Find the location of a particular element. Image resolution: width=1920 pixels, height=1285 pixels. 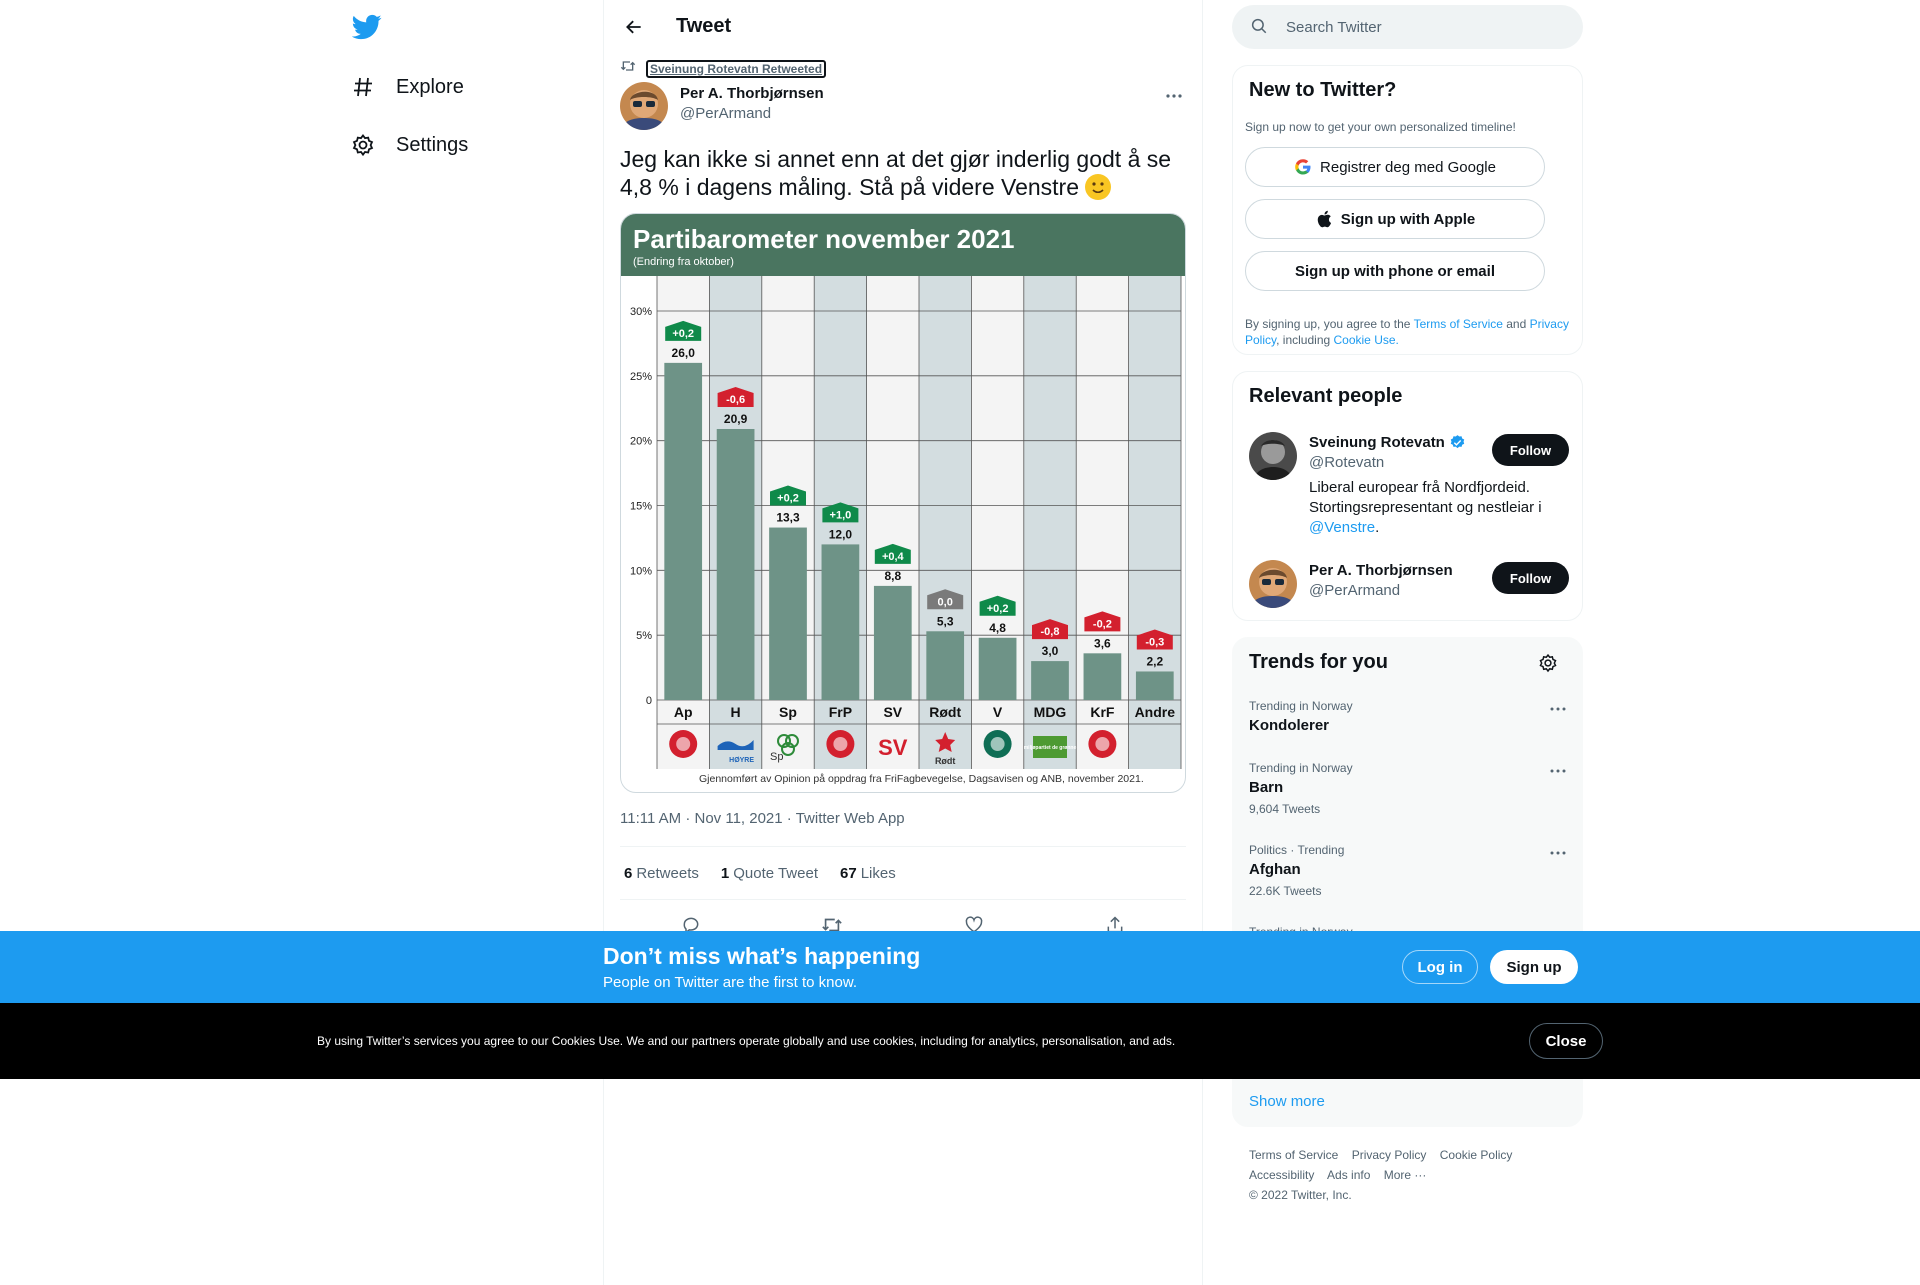

terms-link: Terms of Service is located at coordinates (1458, 324).